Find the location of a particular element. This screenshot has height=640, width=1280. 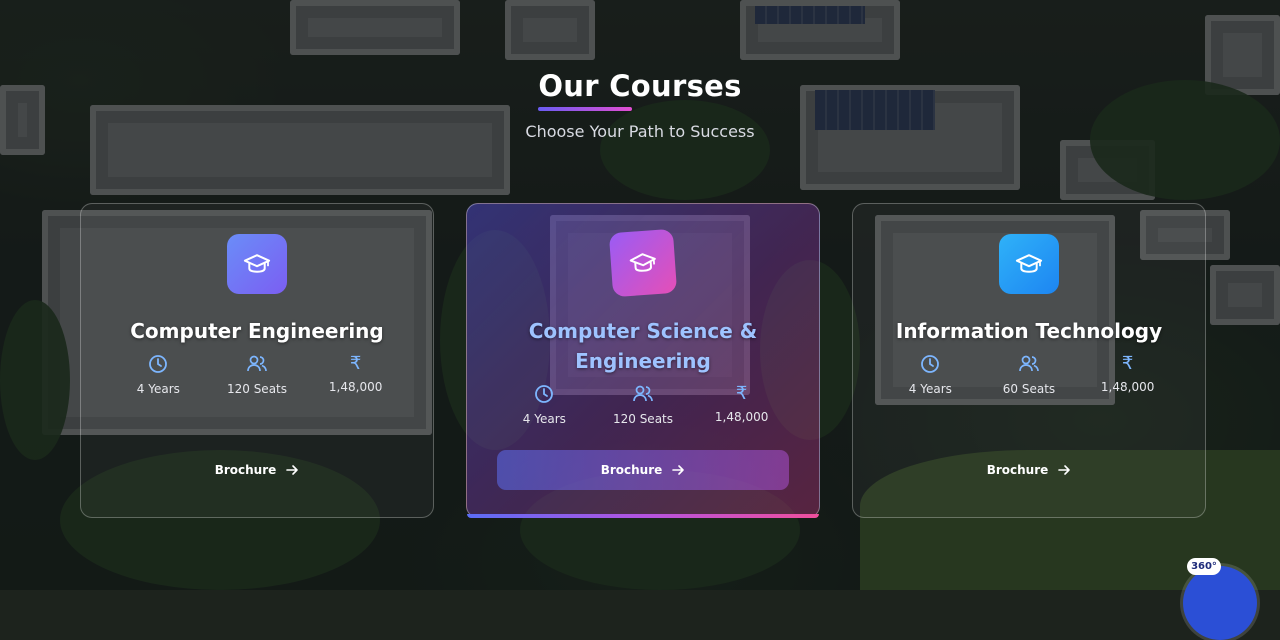

section-title: Our Courses is located at coordinates (640, 88).